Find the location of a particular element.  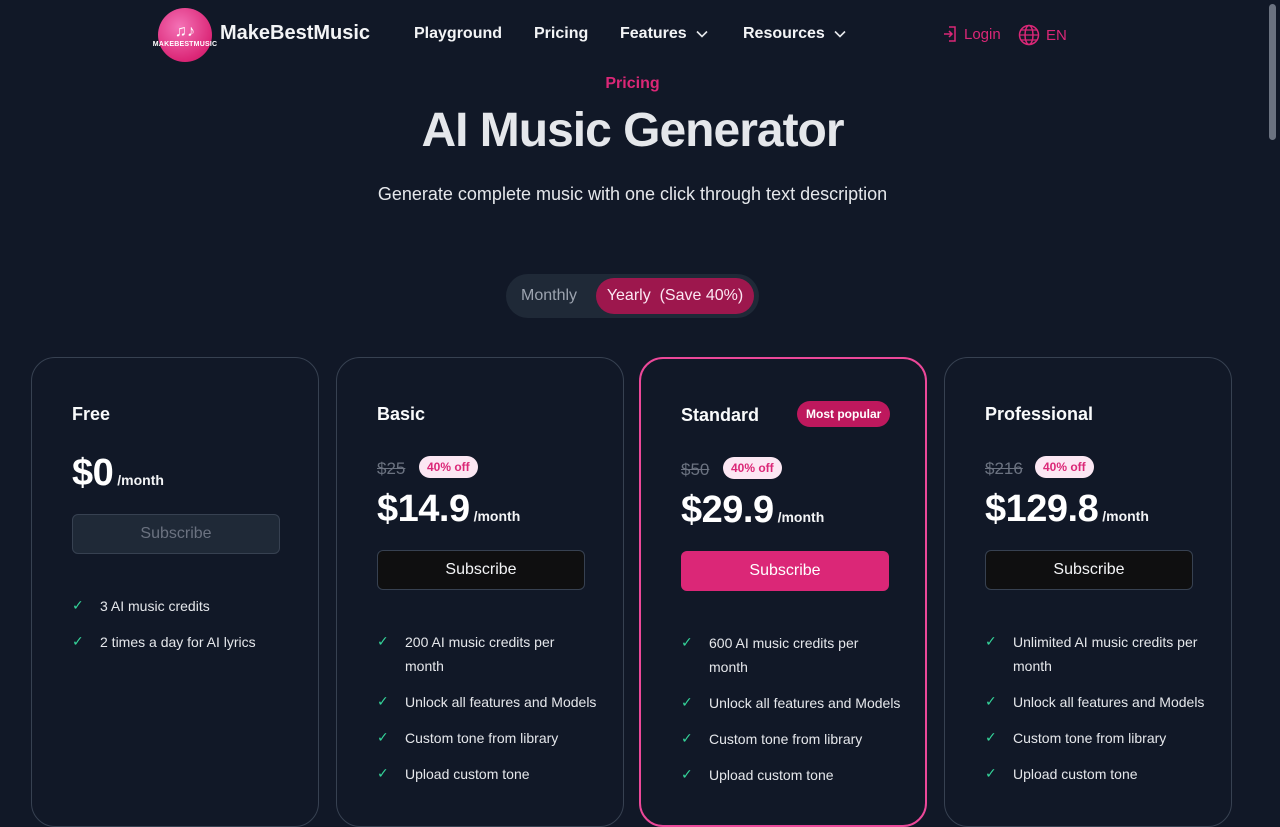

billing-yearly-option: Yearly (Save 40%) is located at coordinates (675, 296).